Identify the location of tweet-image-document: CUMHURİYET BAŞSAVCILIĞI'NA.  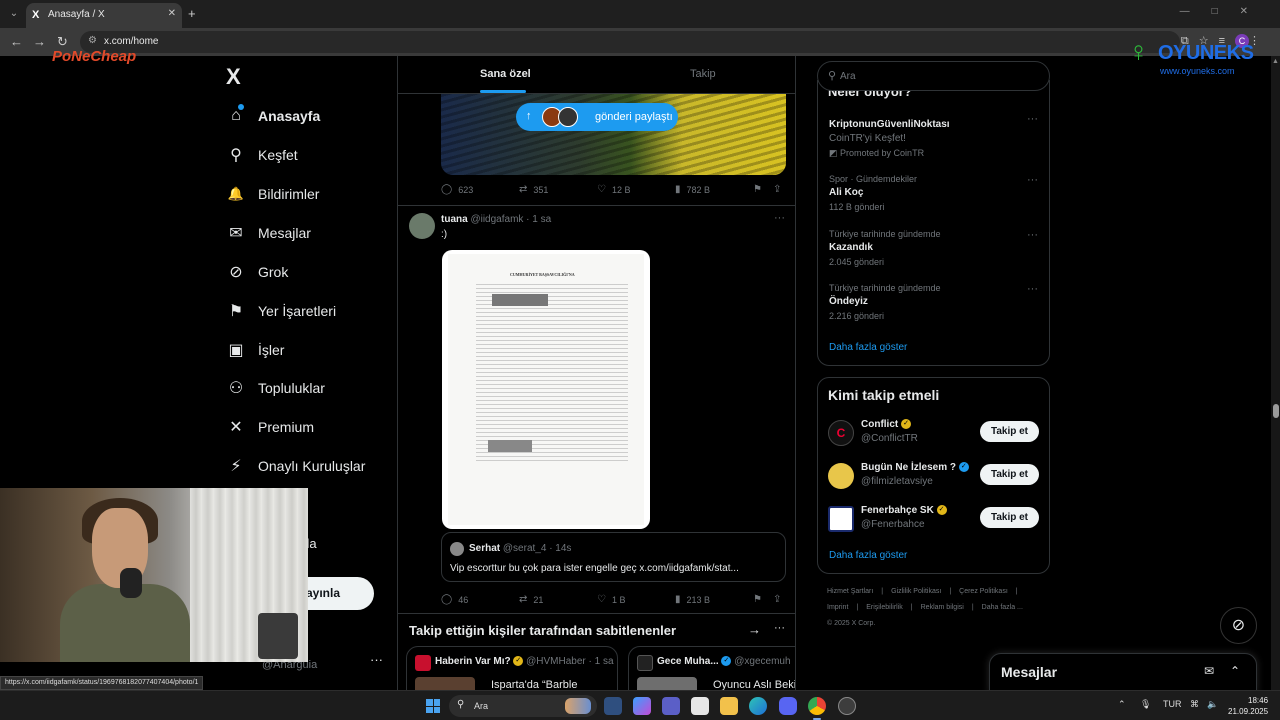
(546, 389).